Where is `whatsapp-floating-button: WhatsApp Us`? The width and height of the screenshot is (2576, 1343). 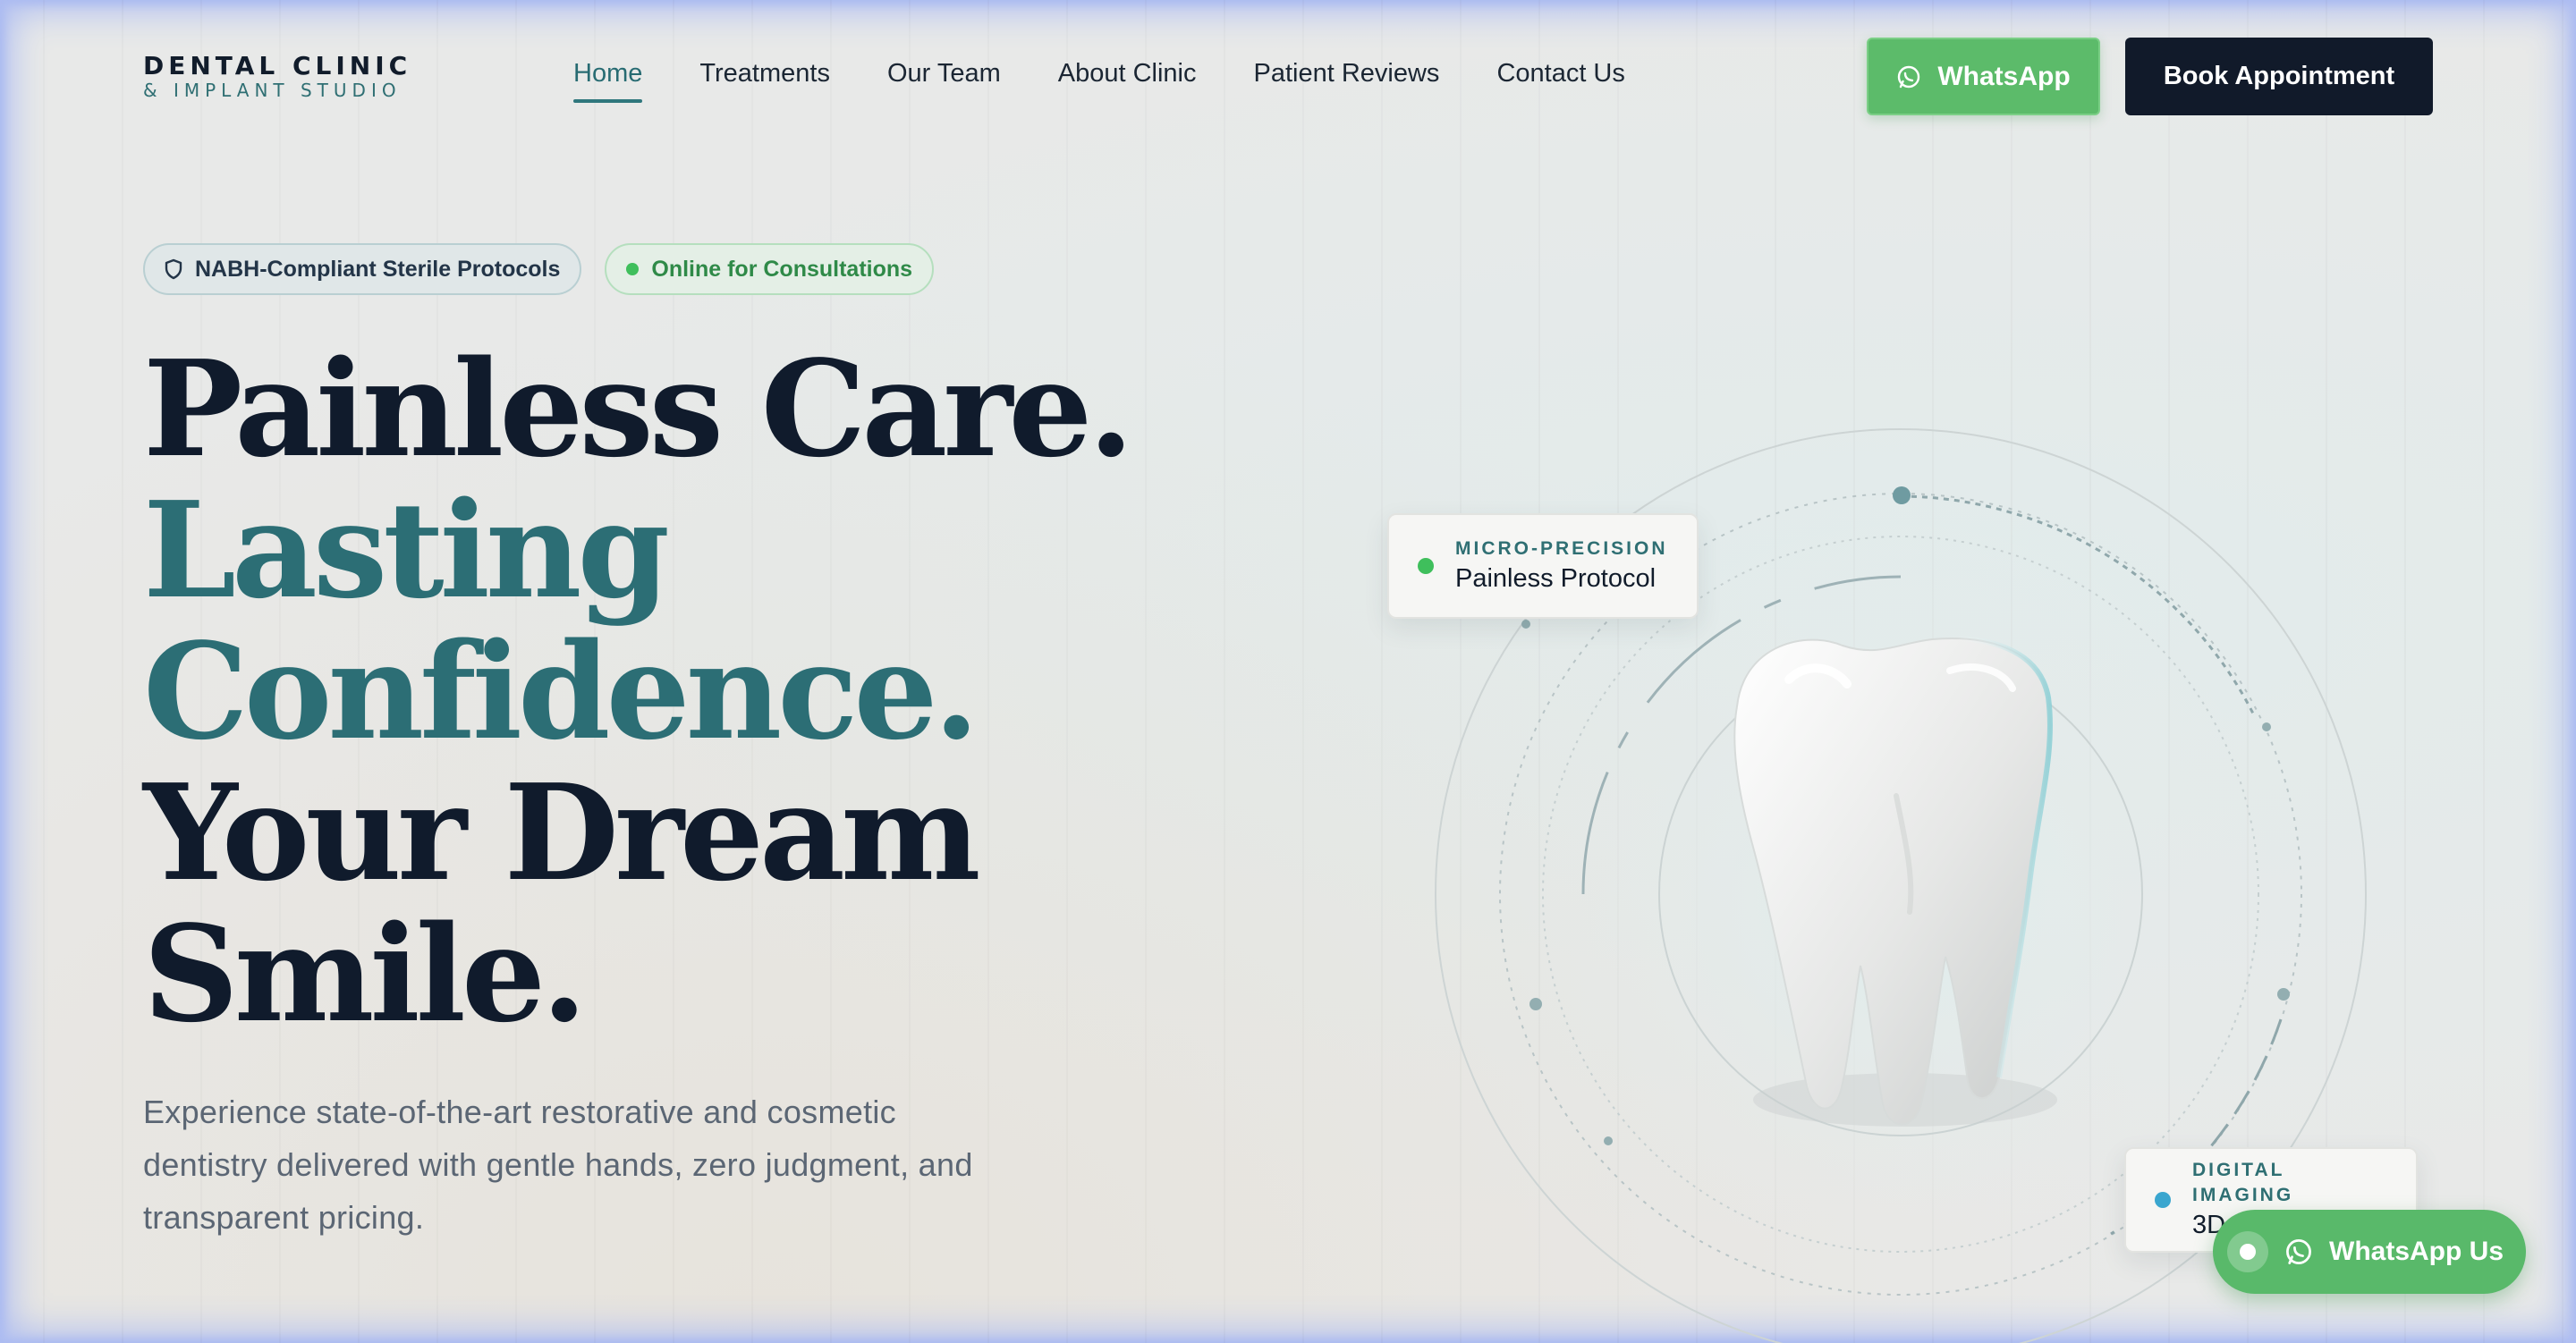 whatsapp-floating-button: WhatsApp Us is located at coordinates (2369, 1252).